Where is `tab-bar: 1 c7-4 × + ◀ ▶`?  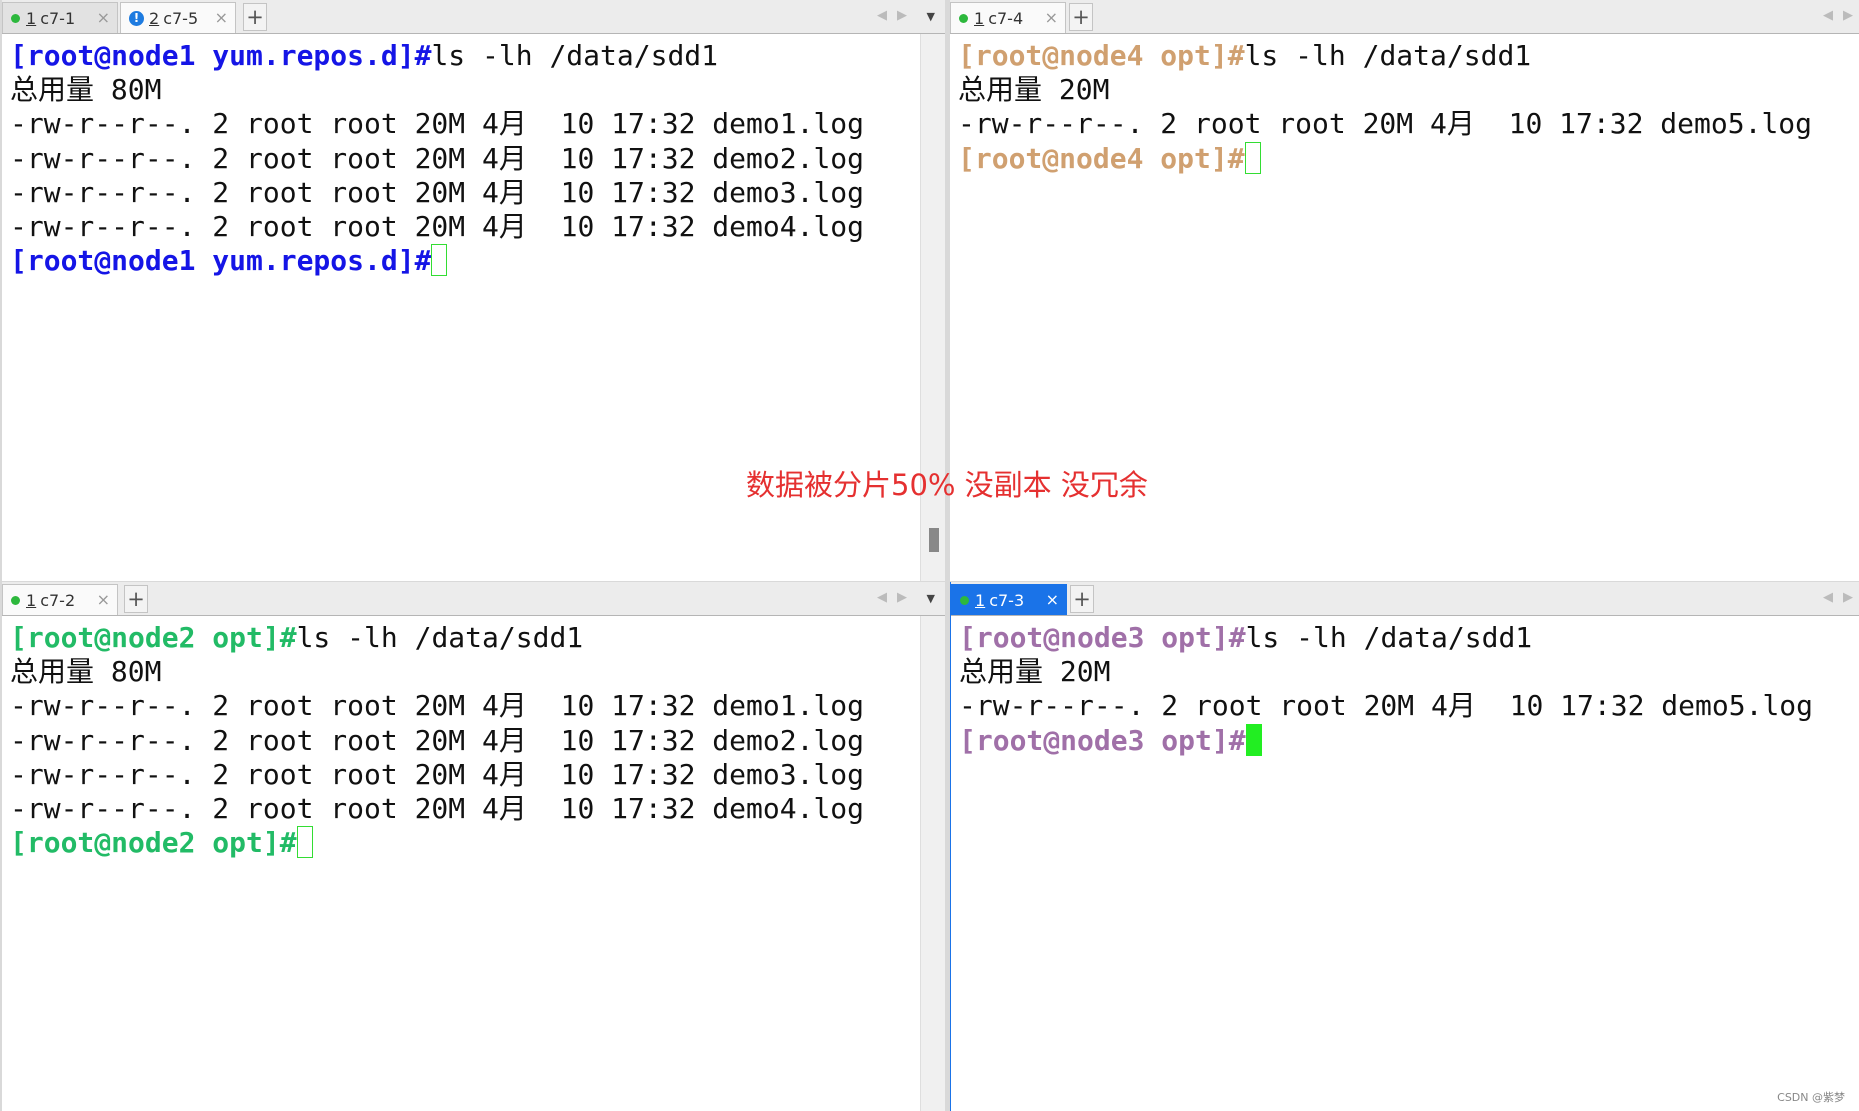
tab-bar: 1 c7-4 × + ◀ ▶ is located at coordinates (1404, 17).